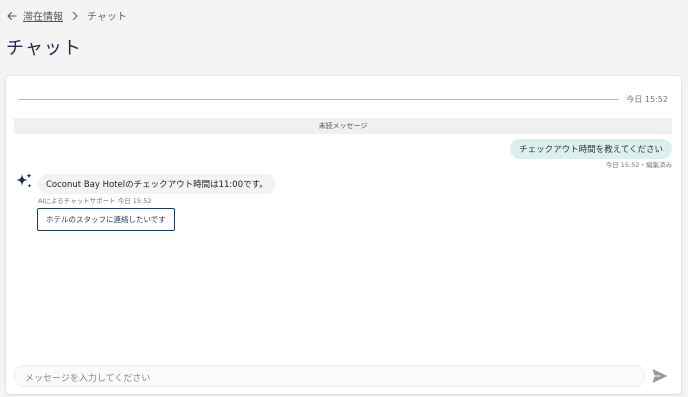  Describe the element at coordinates (318, 99) in the screenshot. I see `divider-line` at that location.